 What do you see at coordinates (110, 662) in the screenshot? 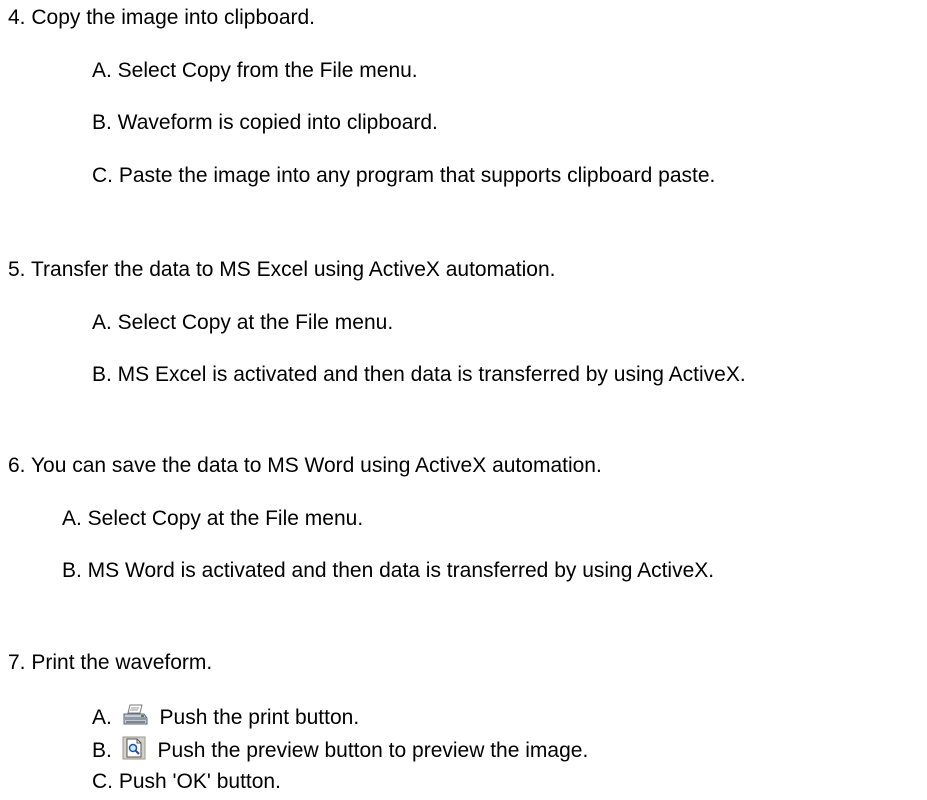
I see `section-7-heading: 7. Print the waveform.` at bounding box center [110, 662].